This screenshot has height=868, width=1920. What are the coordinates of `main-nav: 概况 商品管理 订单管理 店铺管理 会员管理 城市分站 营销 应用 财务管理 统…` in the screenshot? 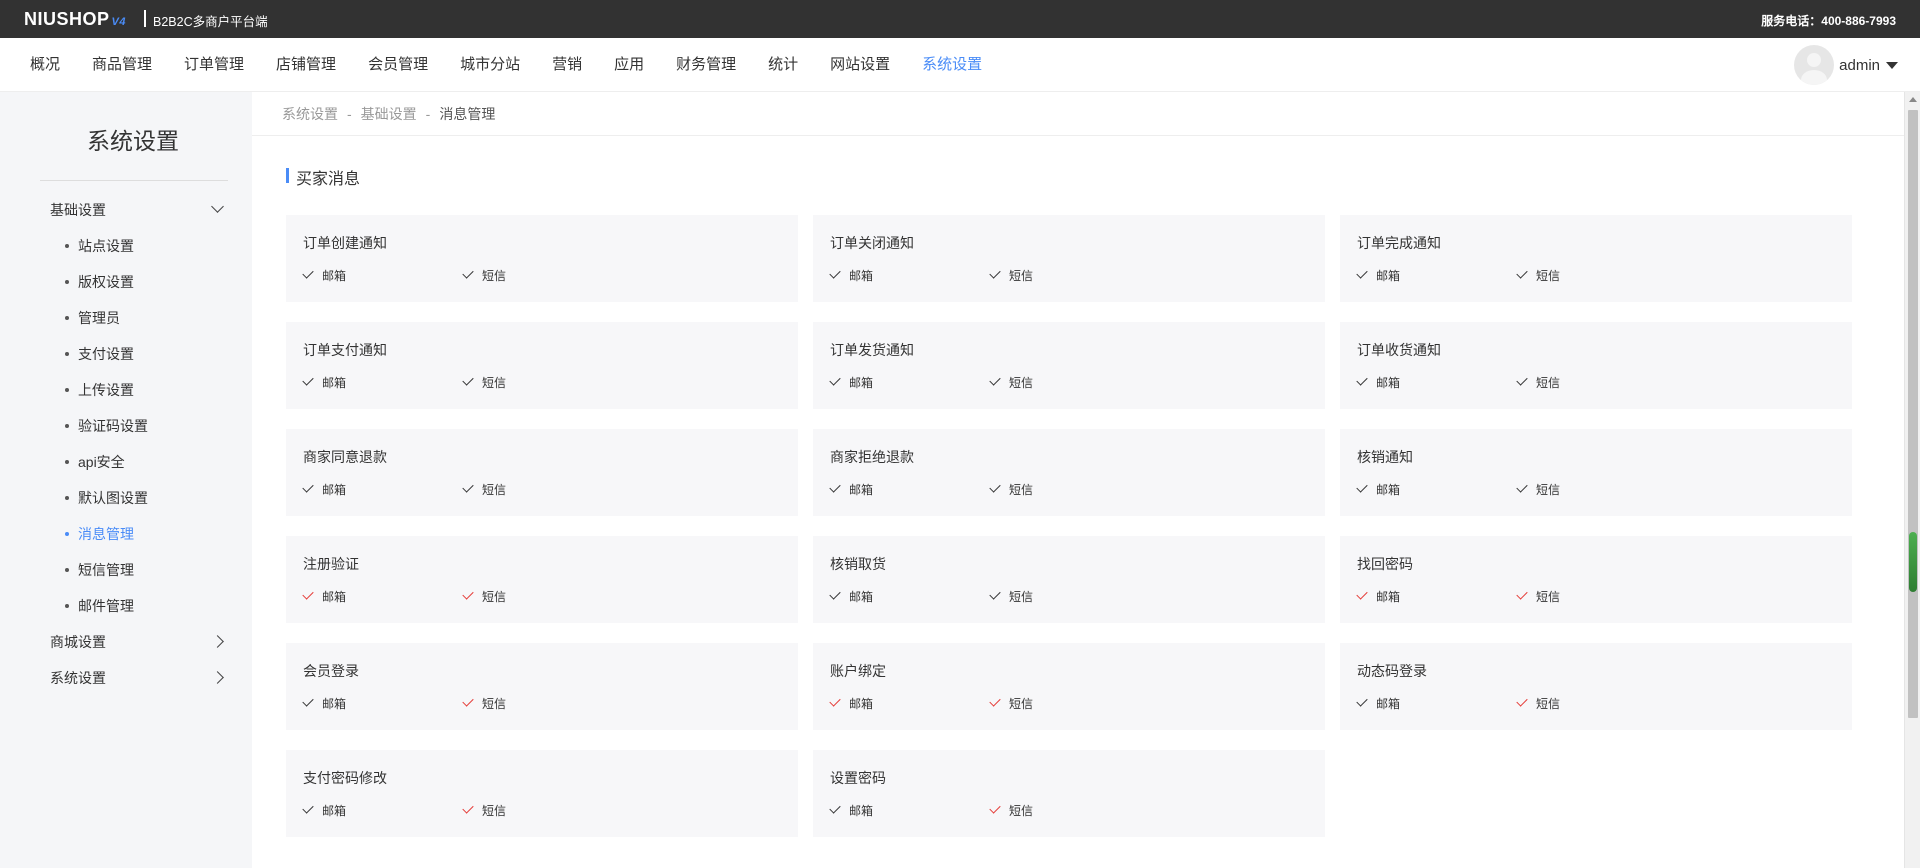 It's located at (960, 65).